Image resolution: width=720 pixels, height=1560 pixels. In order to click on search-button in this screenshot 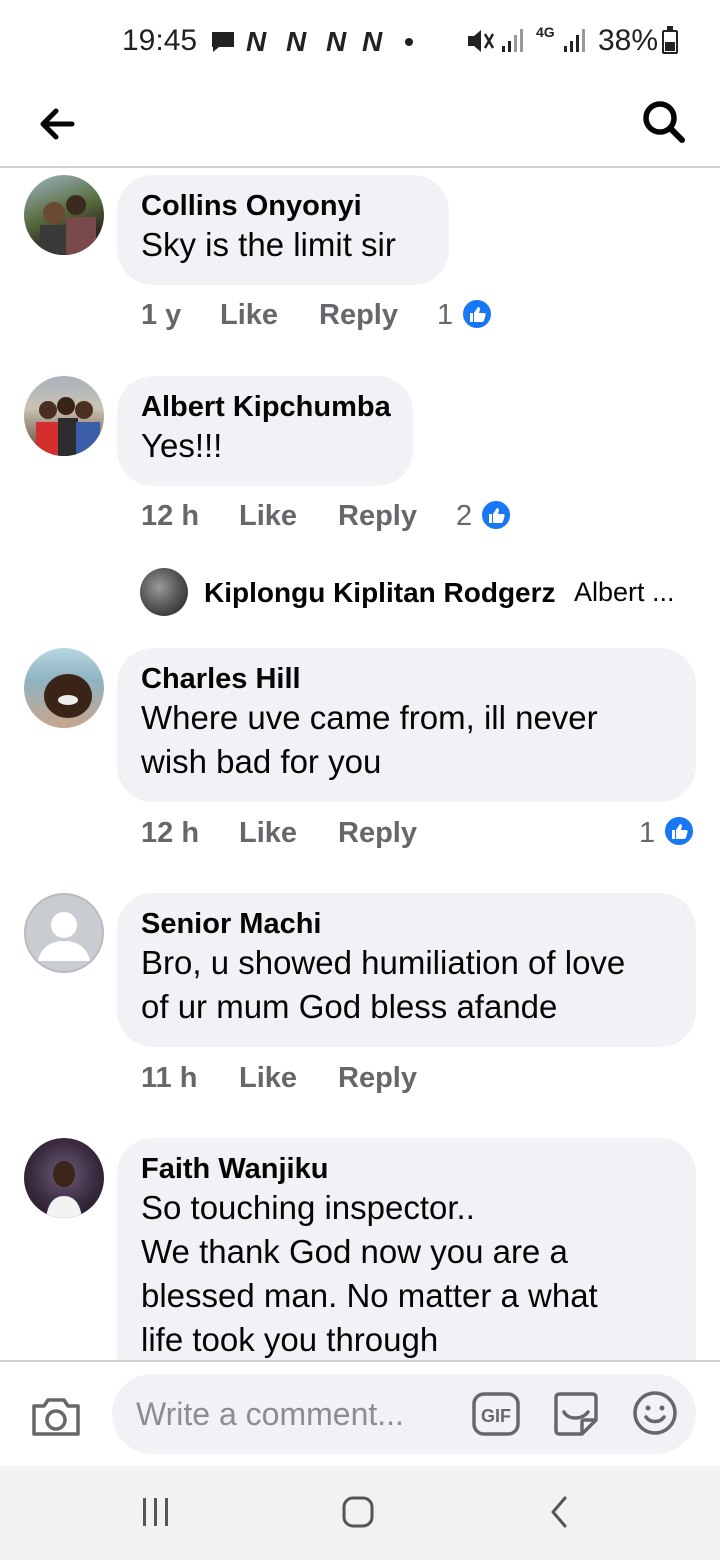, I will do `click(664, 122)`.